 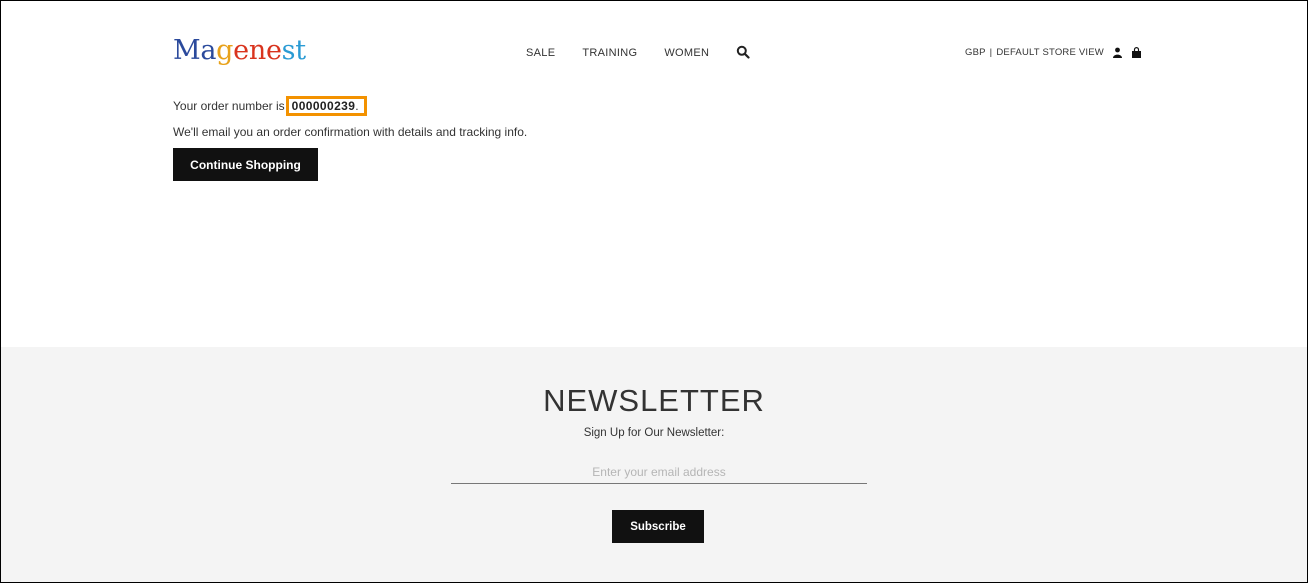 I want to click on order-number-label: Your order number is, so click(x=229, y=106).